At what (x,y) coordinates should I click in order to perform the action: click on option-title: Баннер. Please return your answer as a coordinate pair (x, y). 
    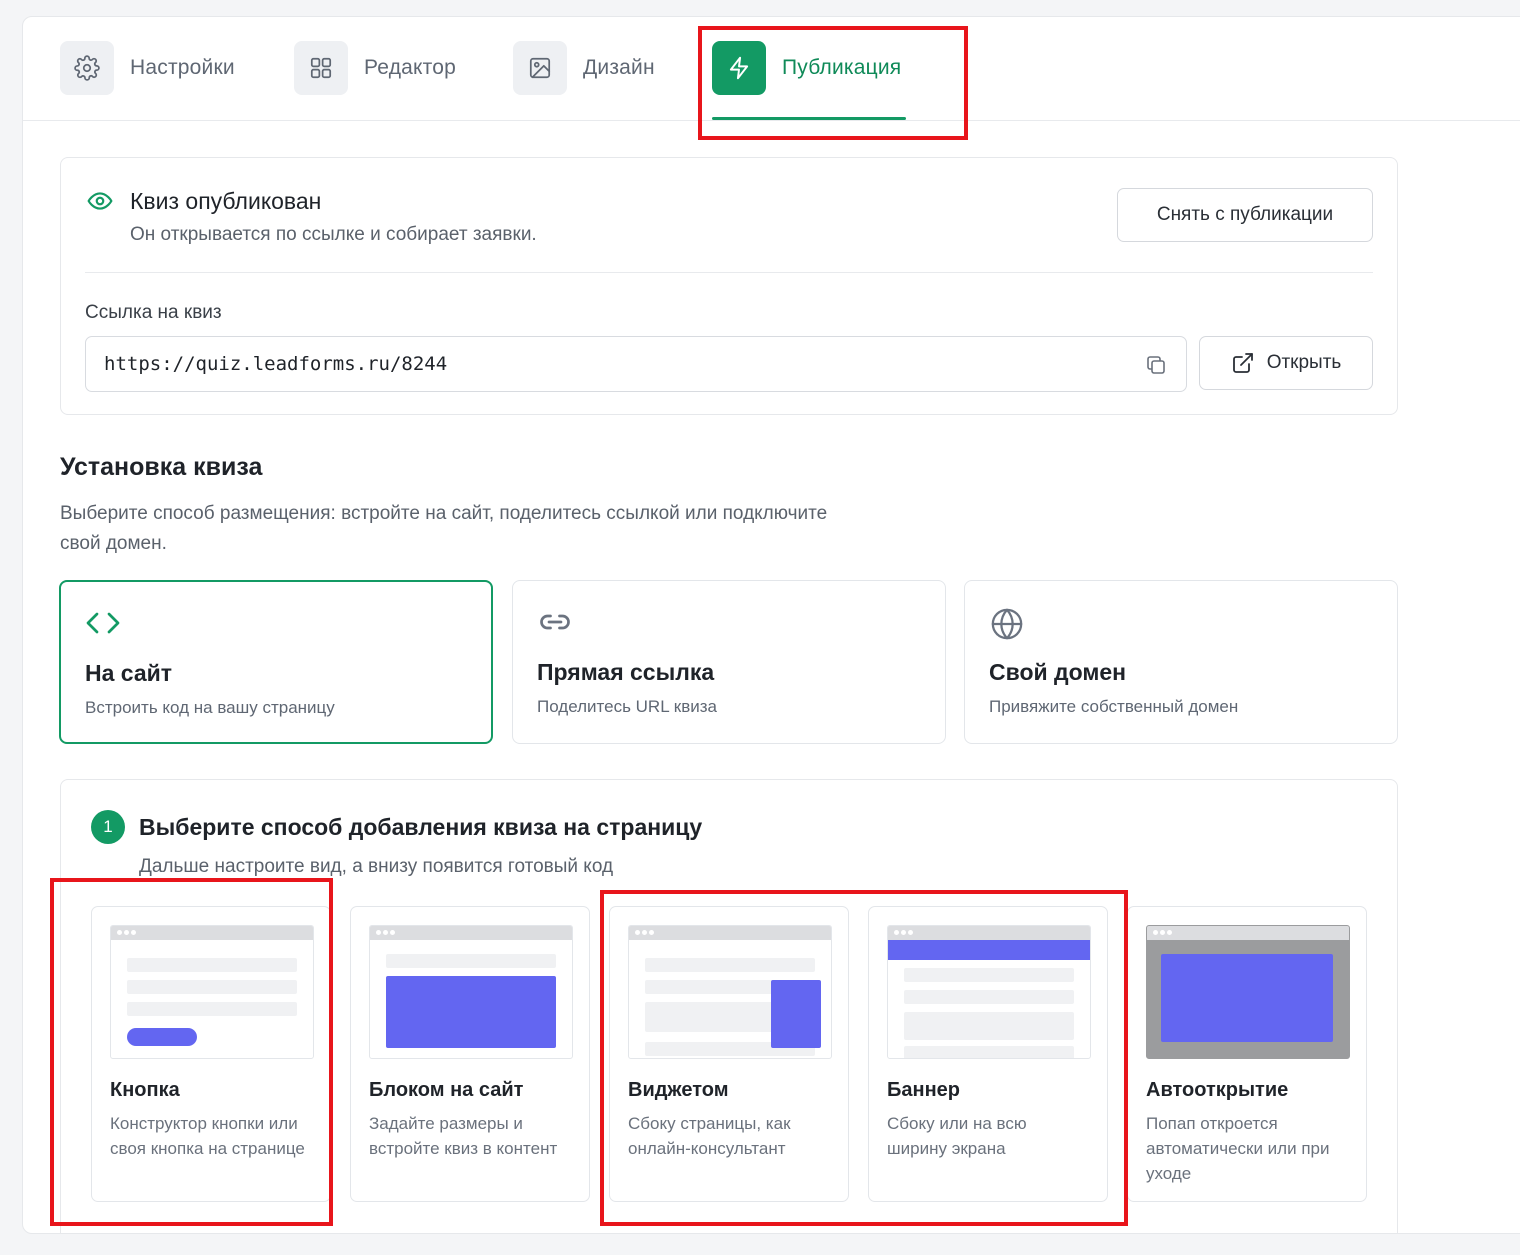
    Looking at the image, I should click on (923, 1090).